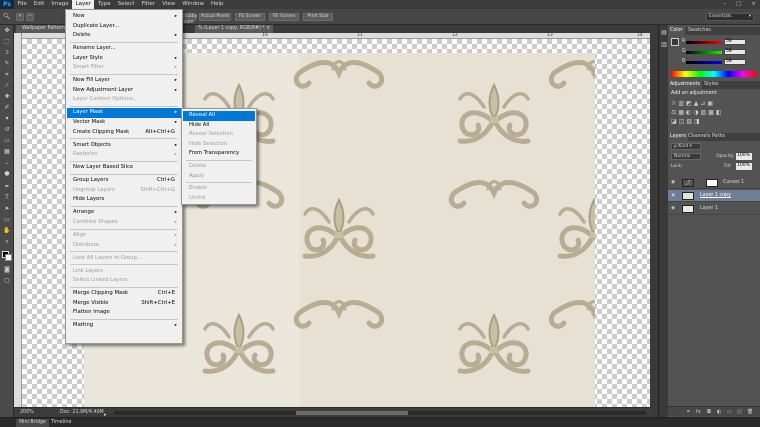  I want to click on brush-tool-icon: ✐, so click(7, 107).